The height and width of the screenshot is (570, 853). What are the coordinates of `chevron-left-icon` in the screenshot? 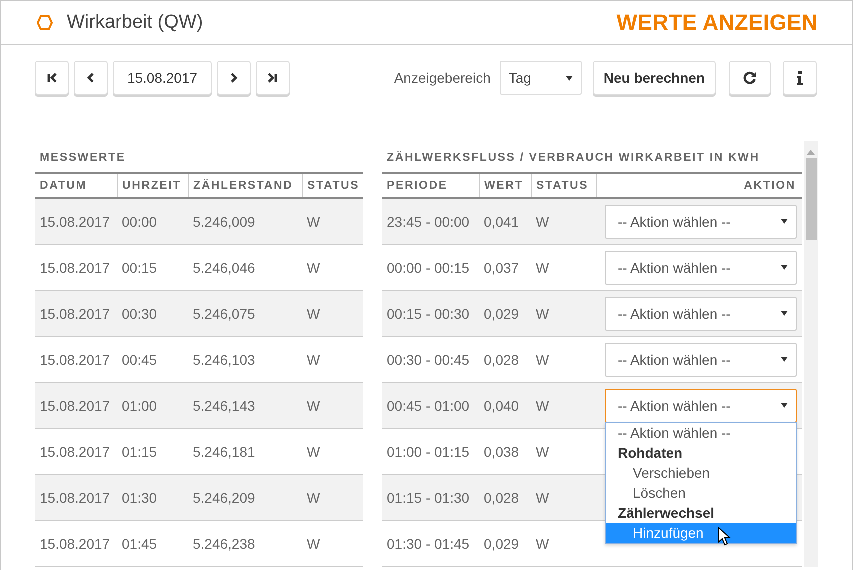 It's located at (91, 78).